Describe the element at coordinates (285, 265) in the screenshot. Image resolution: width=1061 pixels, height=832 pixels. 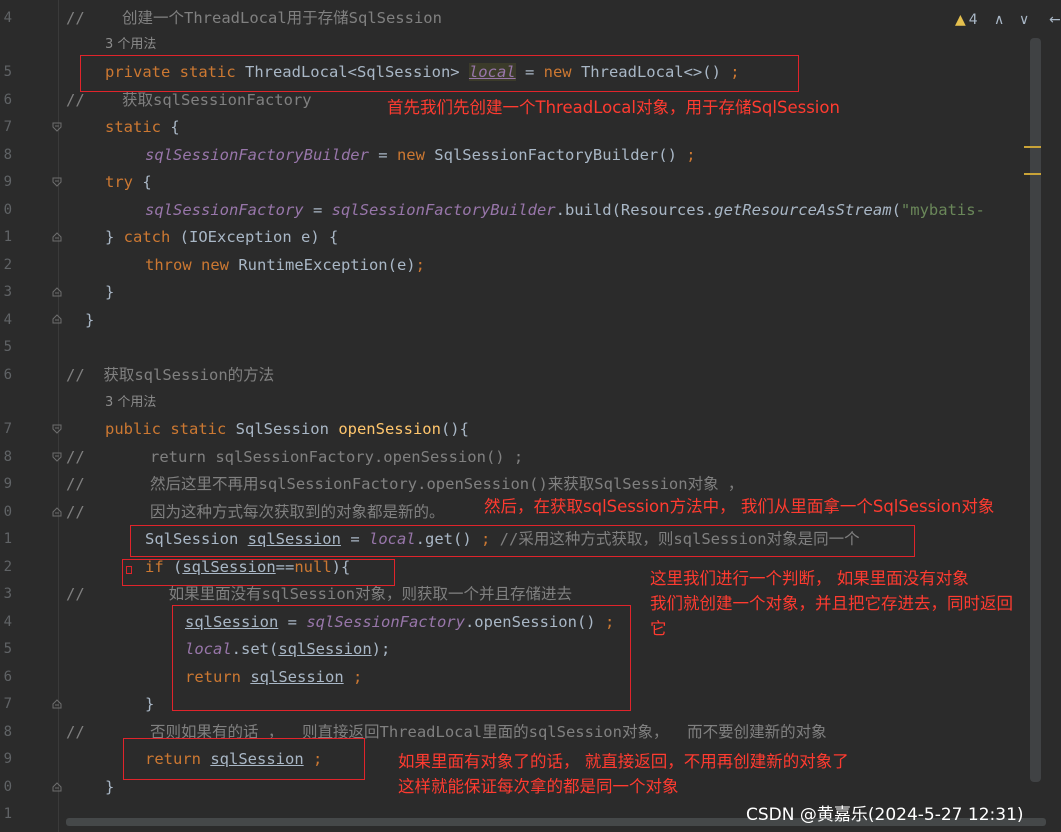
I see `code-line-throw: throw new RuntimeException(e);` at that location.